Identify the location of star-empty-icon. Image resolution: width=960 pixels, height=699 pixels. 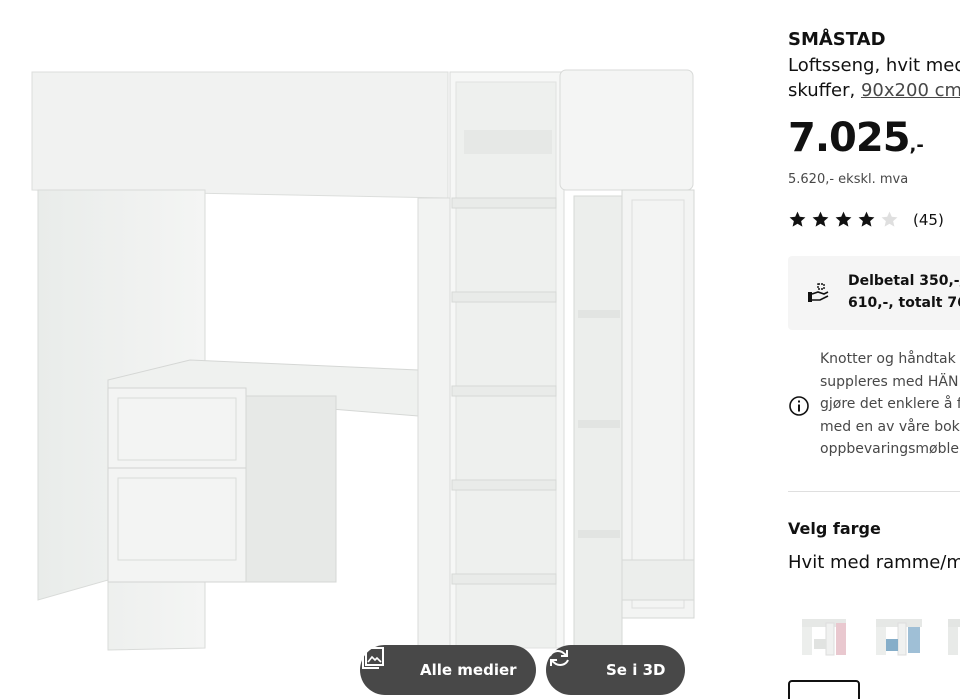
(889, 219).